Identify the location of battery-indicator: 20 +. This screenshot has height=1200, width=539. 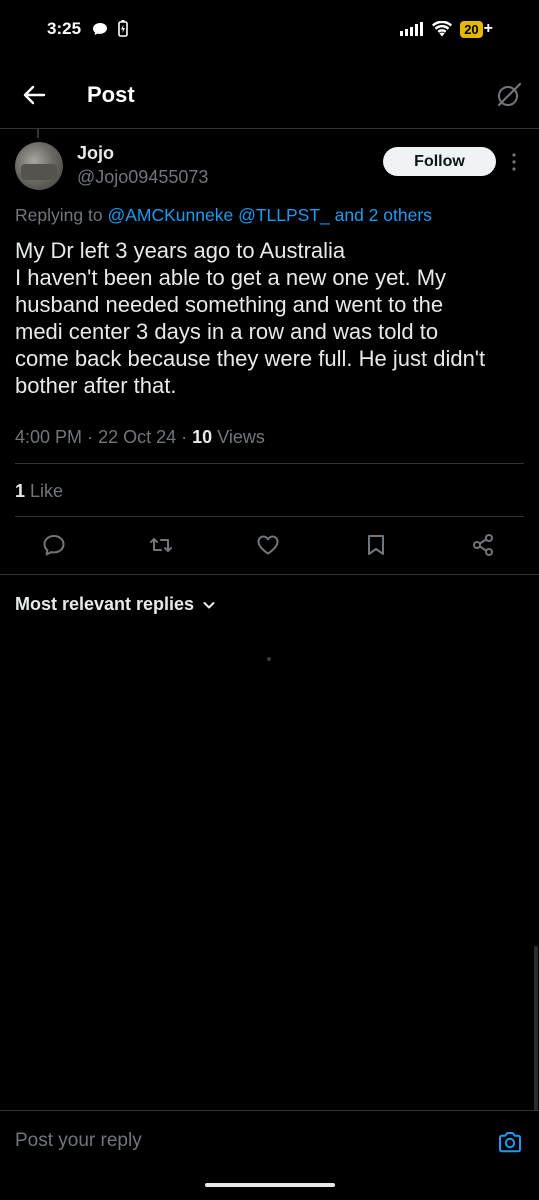
(476, 29).